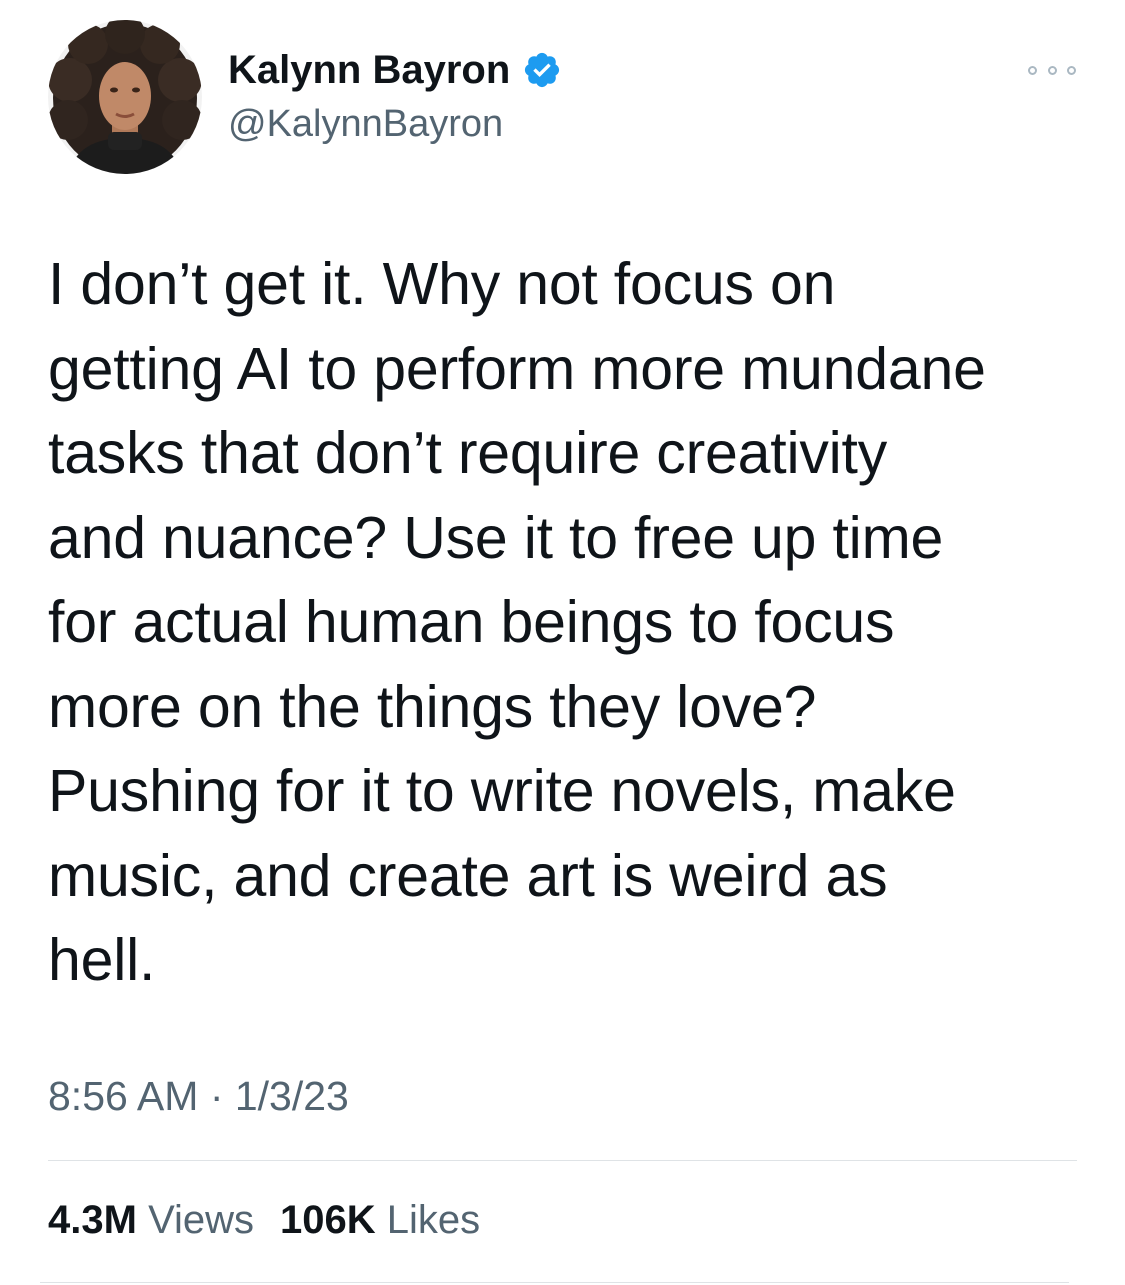 The width and height of the screenshot is (1125, 1285). Describe the element at coordinates (1032, 70) in the screenshot. I see `more-options-icon` at that location.